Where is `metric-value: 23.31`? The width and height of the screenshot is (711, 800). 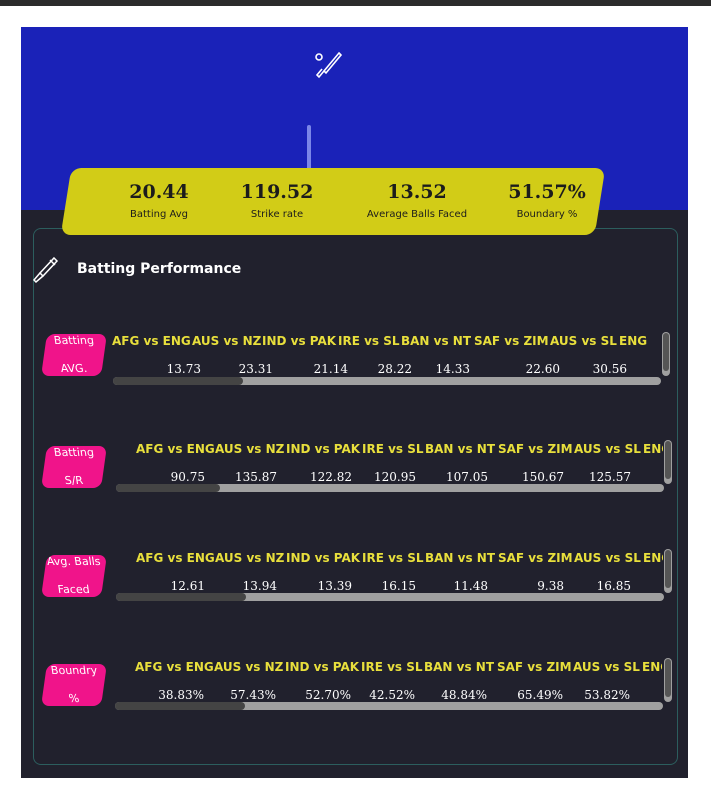 metric-value: 23.31 is located at coordinates (255, 369).